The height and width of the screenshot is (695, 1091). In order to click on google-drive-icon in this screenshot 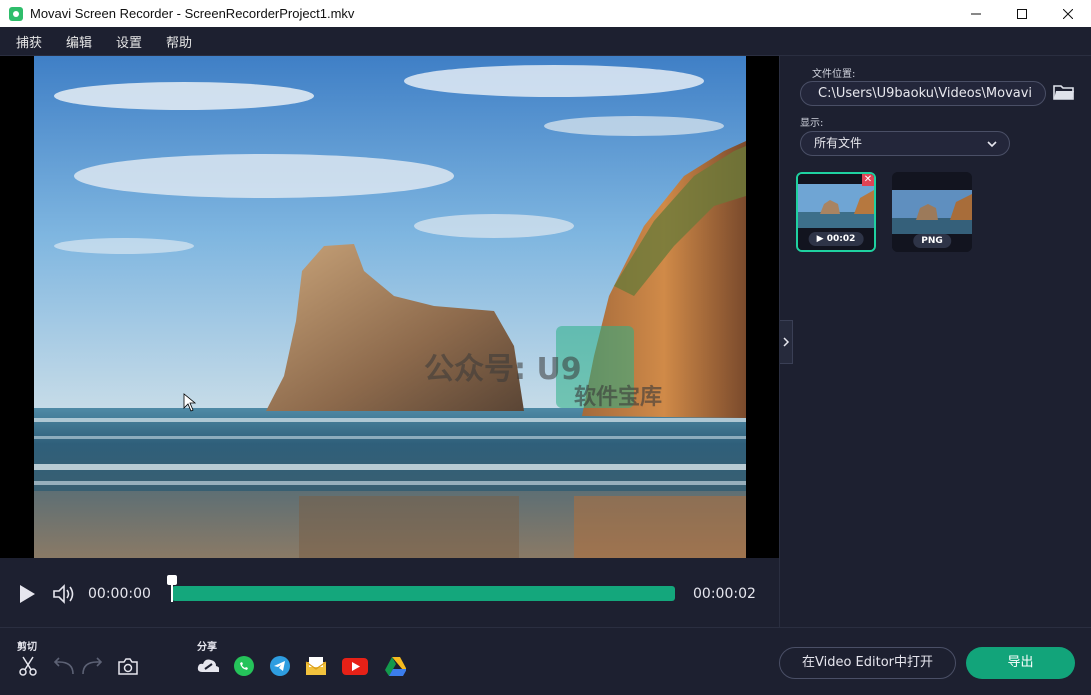, I will do `click(395, 666)`.